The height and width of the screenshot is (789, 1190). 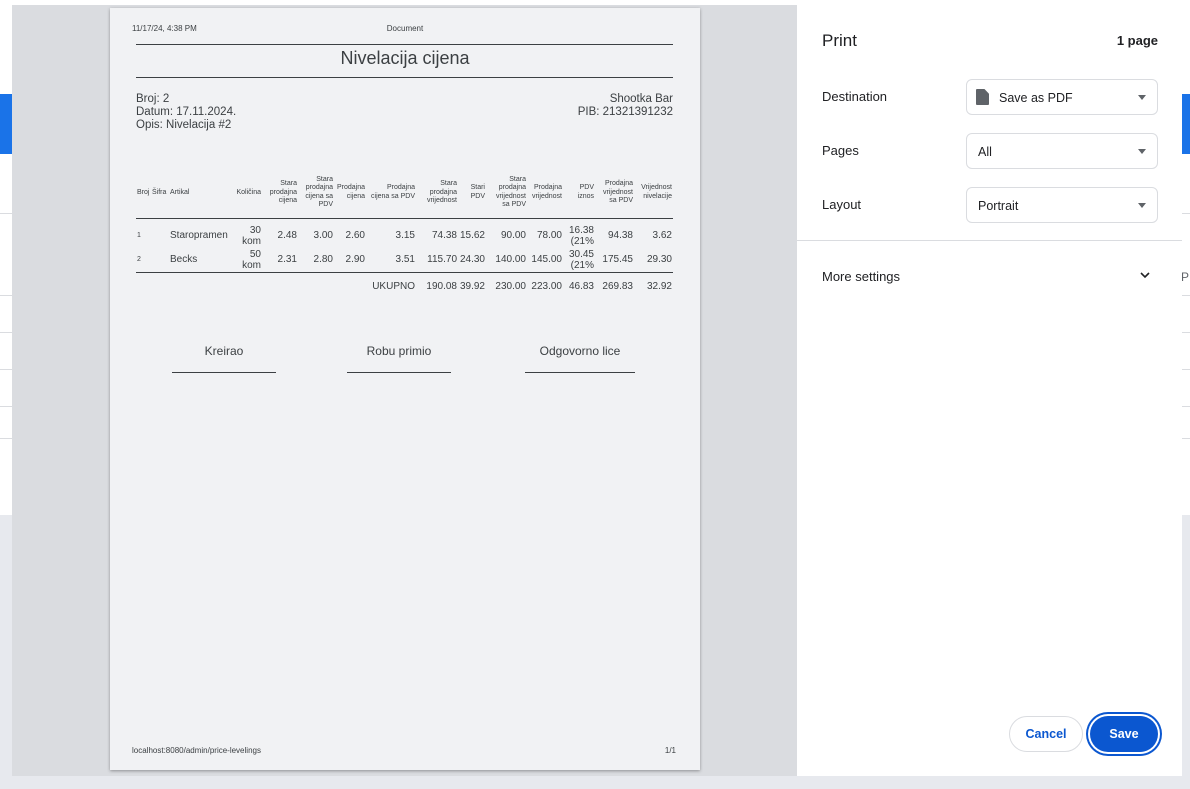 I want to click on cell-value: 24.30, so click(x=472, y=259).